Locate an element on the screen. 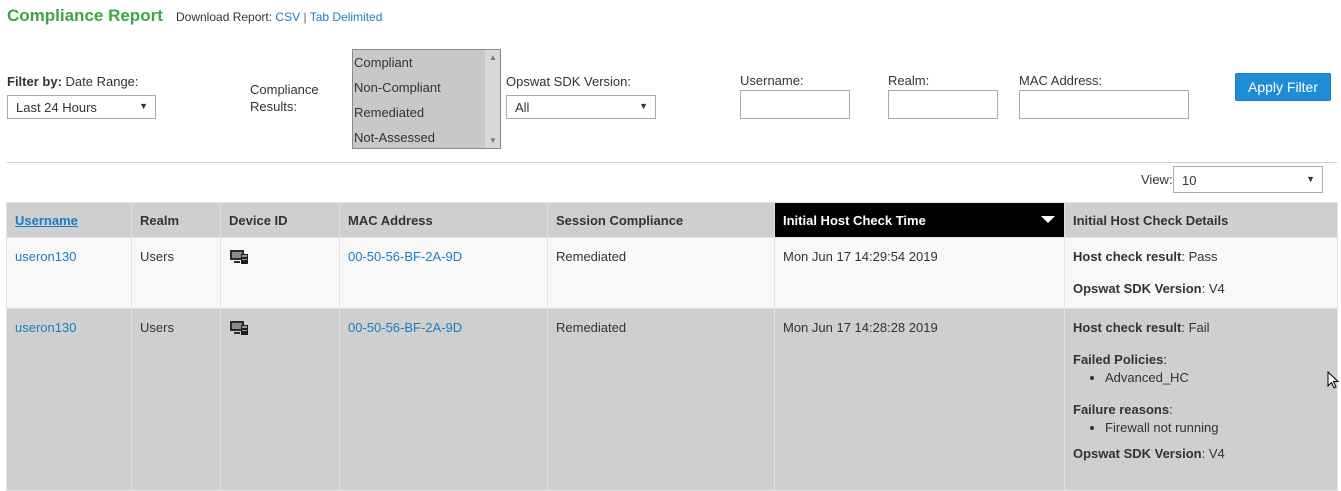  compliance-option-non-compliant: Non-Compliant is located at coordinates (426, 87).